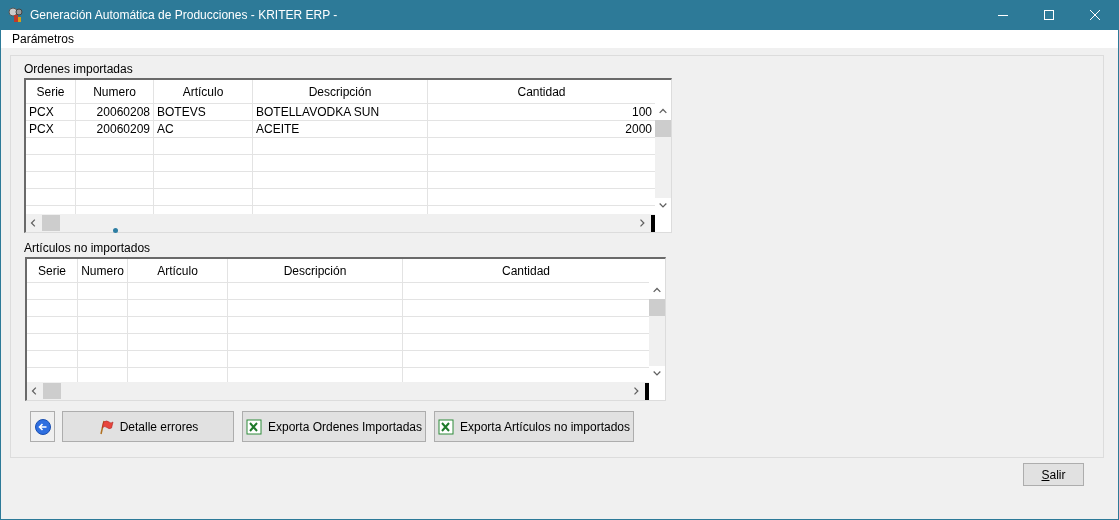 The image size is (1119, 520). What do you see at coordinates (42, 426) in the screenshot?
I see `back-button` at bounding box center [42, 426].